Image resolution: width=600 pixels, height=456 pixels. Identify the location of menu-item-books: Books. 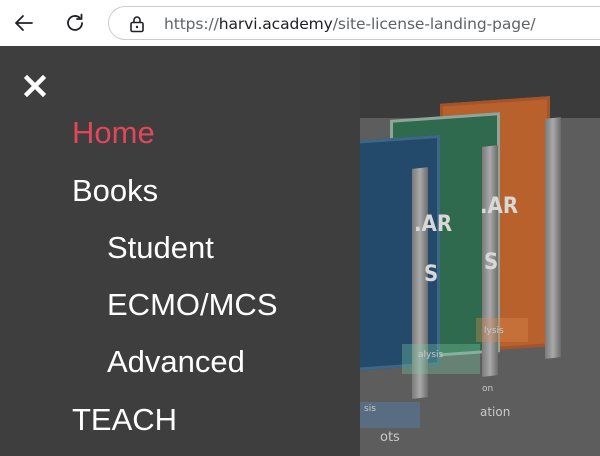
(115, 191).